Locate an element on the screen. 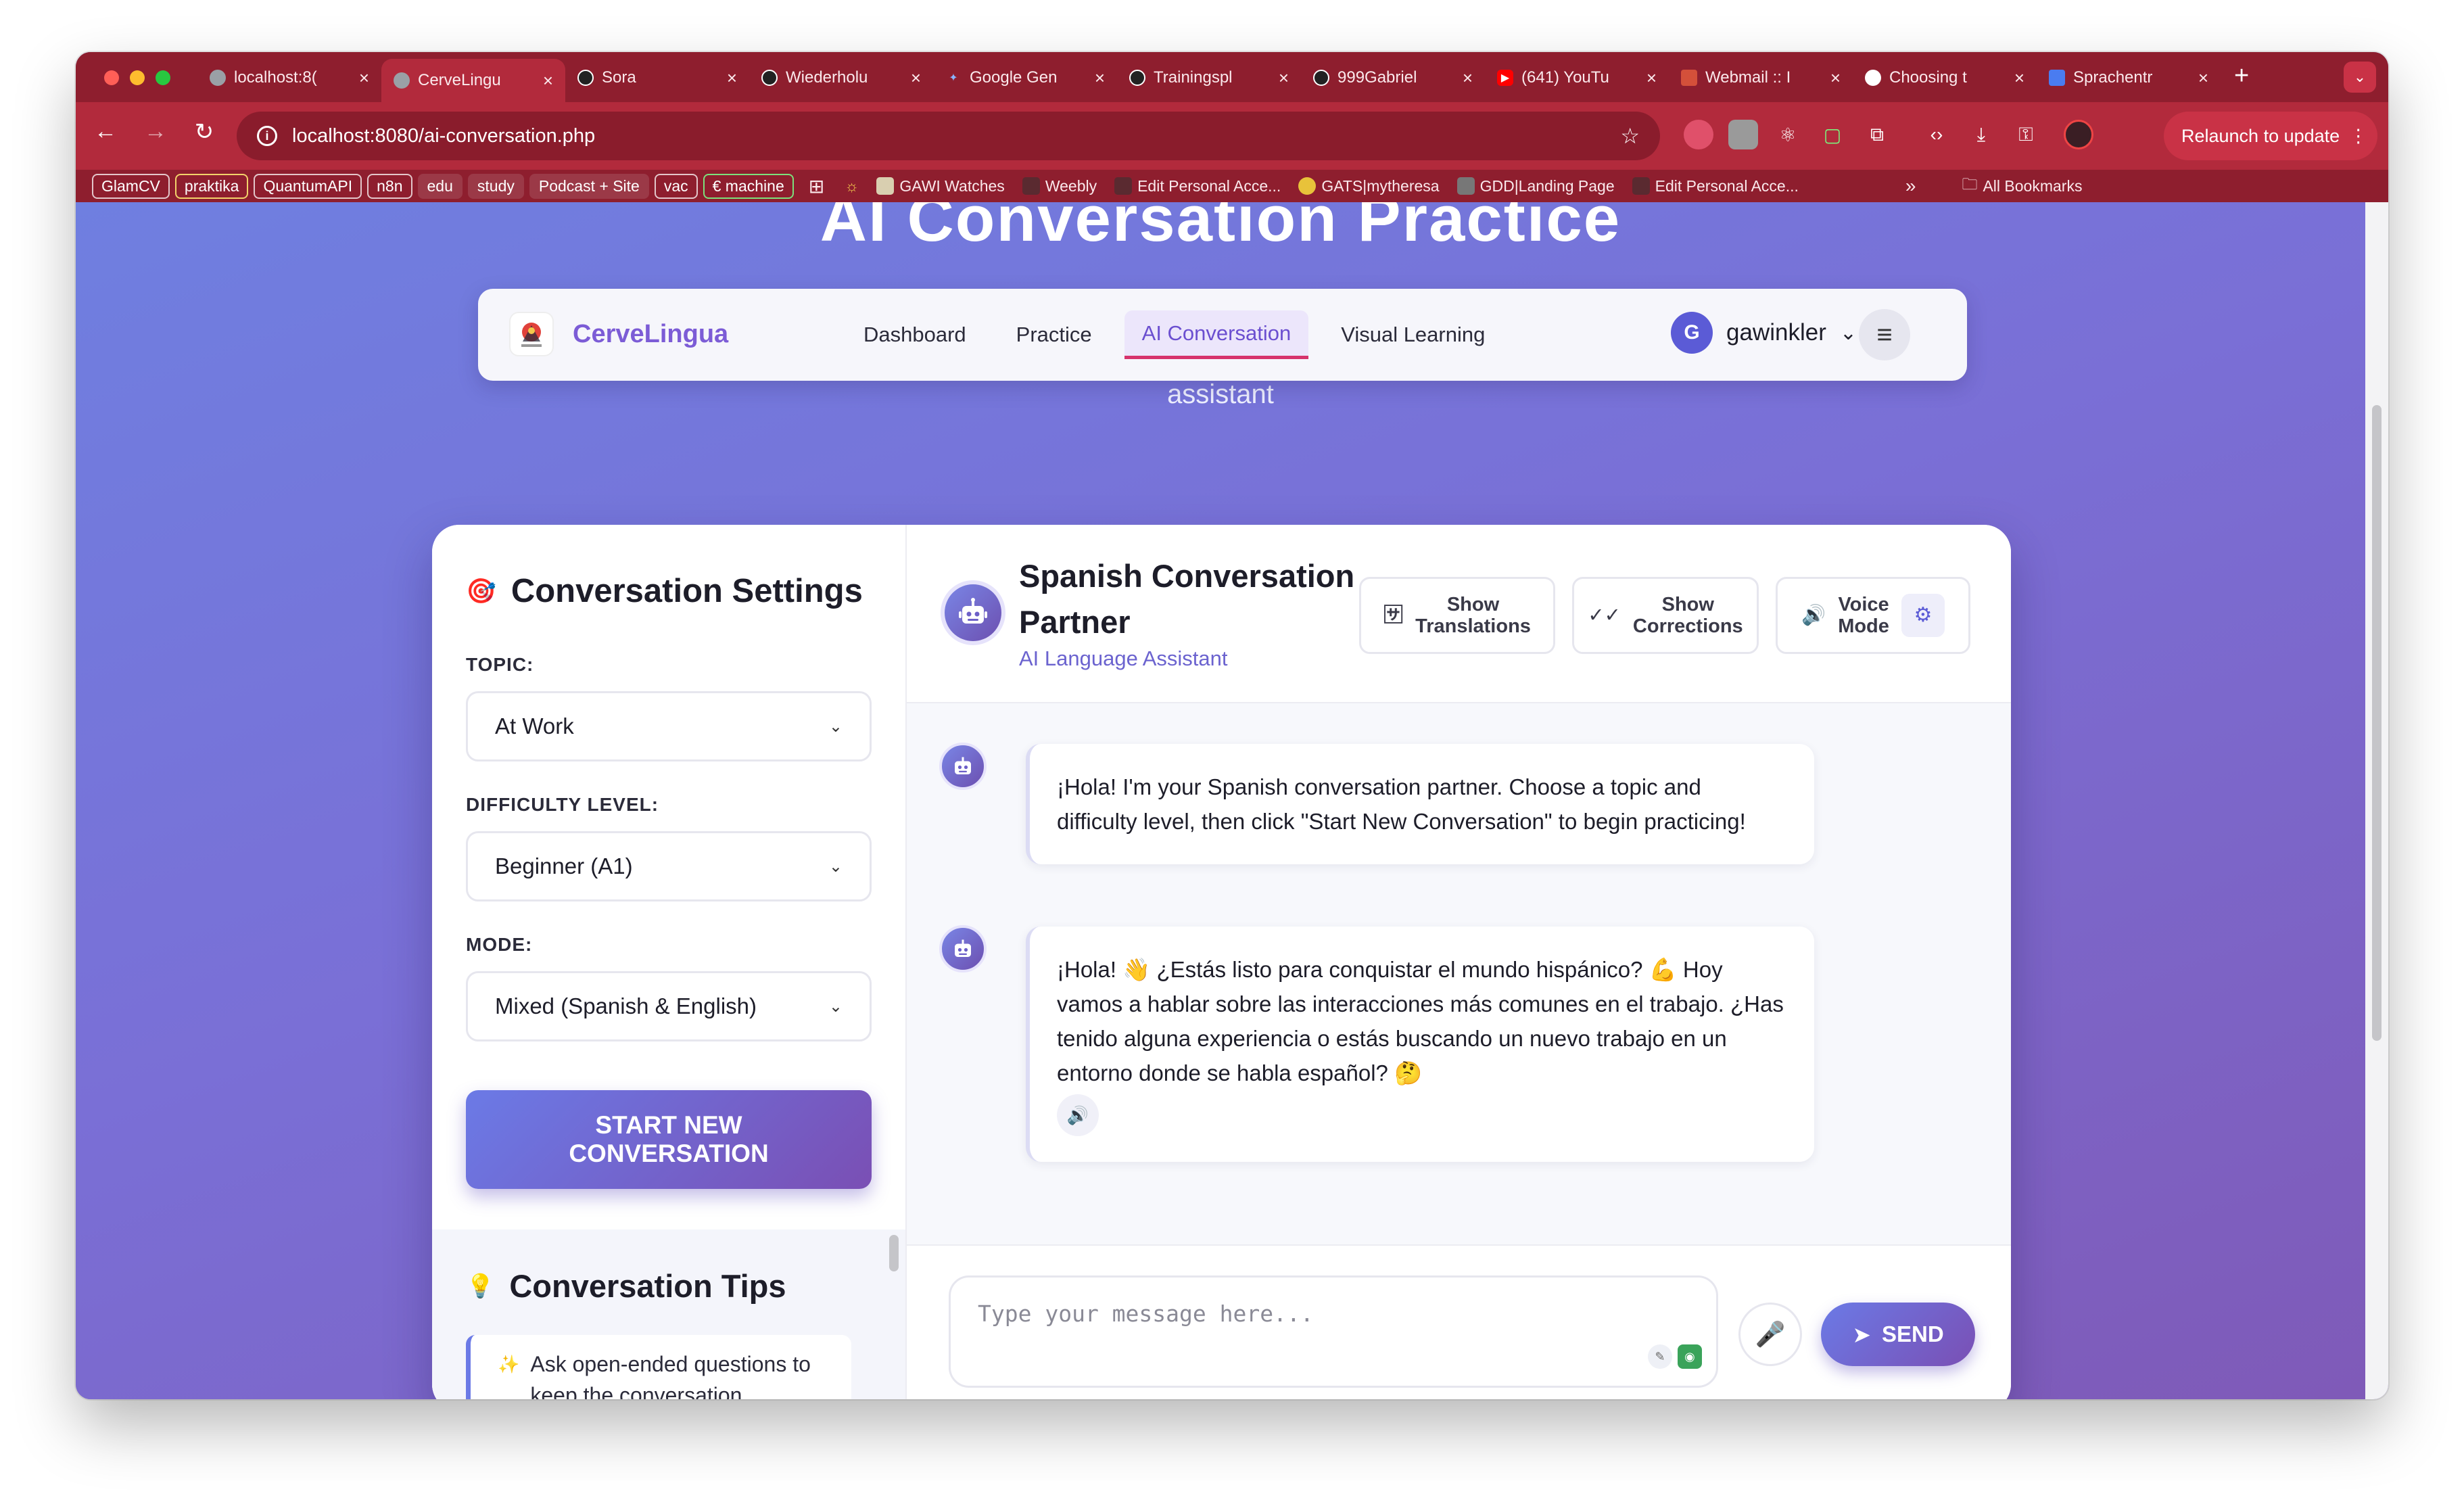  bookmark-folder: study is located at coordinates (496, 186).